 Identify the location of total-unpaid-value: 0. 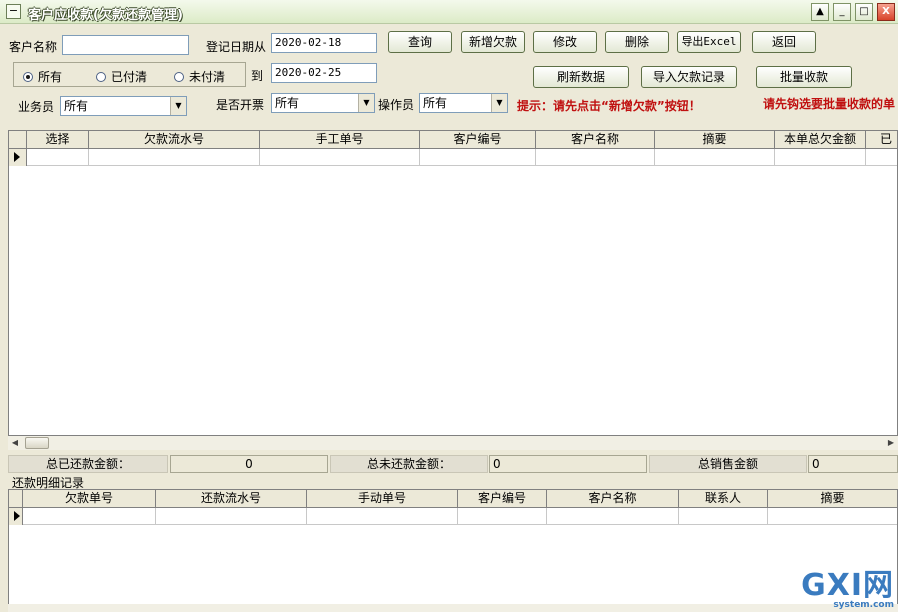
(568, 464).